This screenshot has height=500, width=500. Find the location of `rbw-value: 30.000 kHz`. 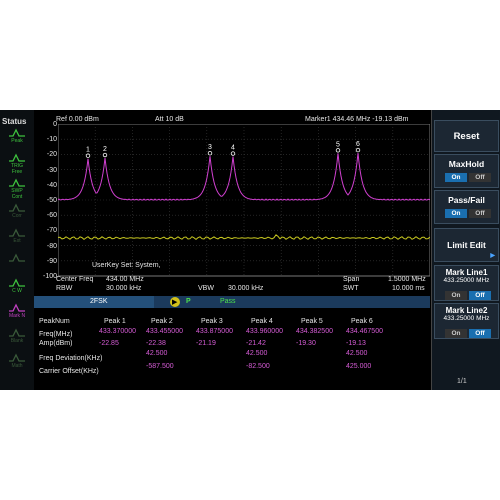

rbw-value: 30.000 kHz is located at coordinates (124, 288).